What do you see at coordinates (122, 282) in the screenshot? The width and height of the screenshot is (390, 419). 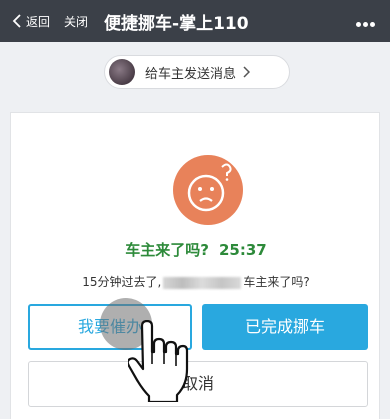 I see `subtext-before: 15分钟过去了,` at bounding box center [122, 282].